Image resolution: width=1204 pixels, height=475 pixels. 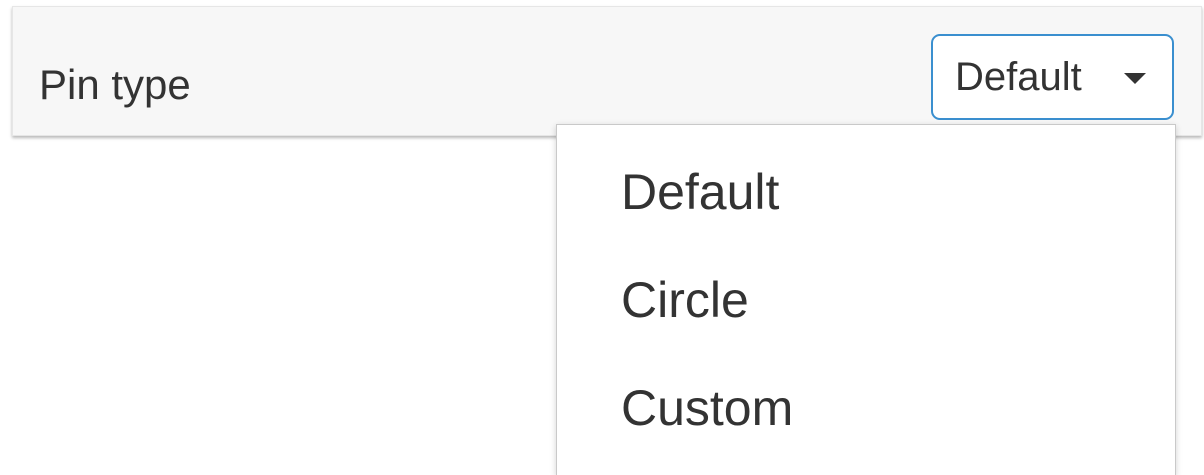 I want to click on option-label: Default, so click(x=700, y=192).